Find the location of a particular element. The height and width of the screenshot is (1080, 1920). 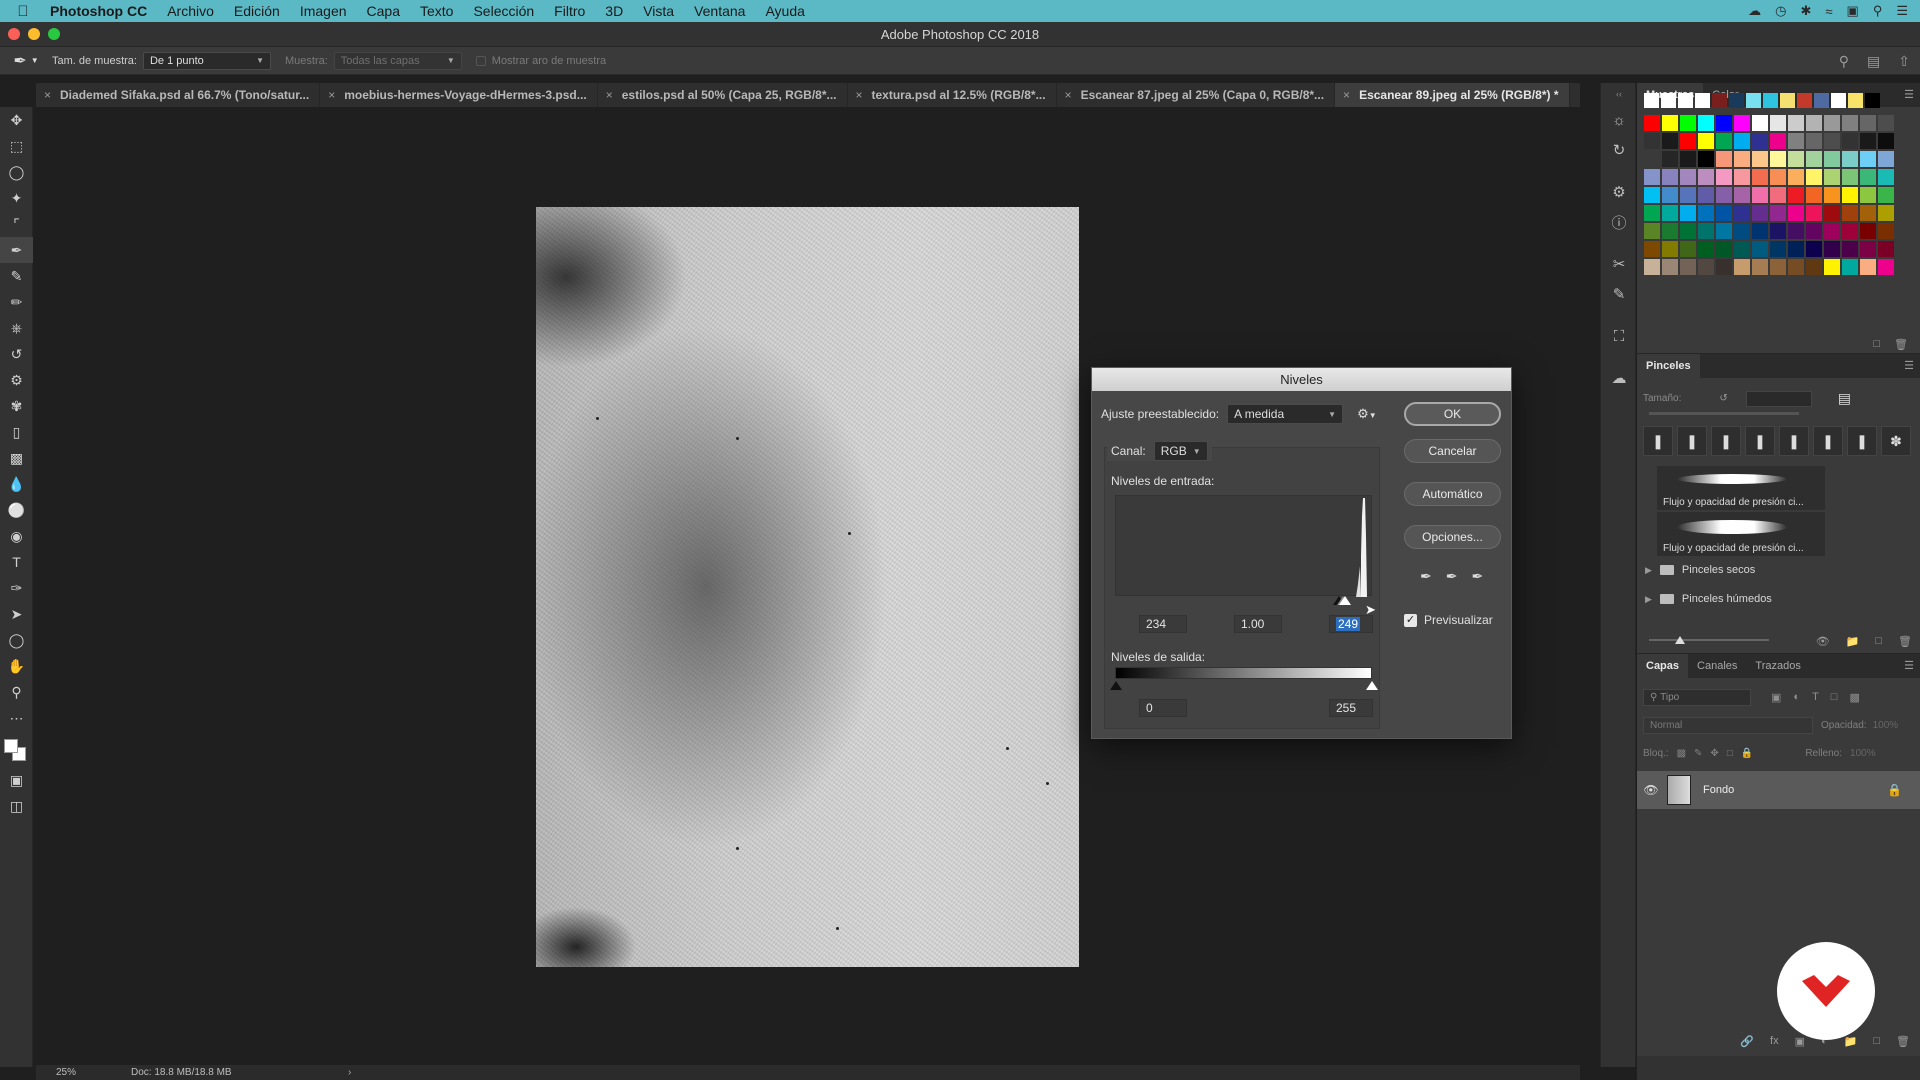

crop-tool-icon: ⌜ is located at coordinates (16, 224).